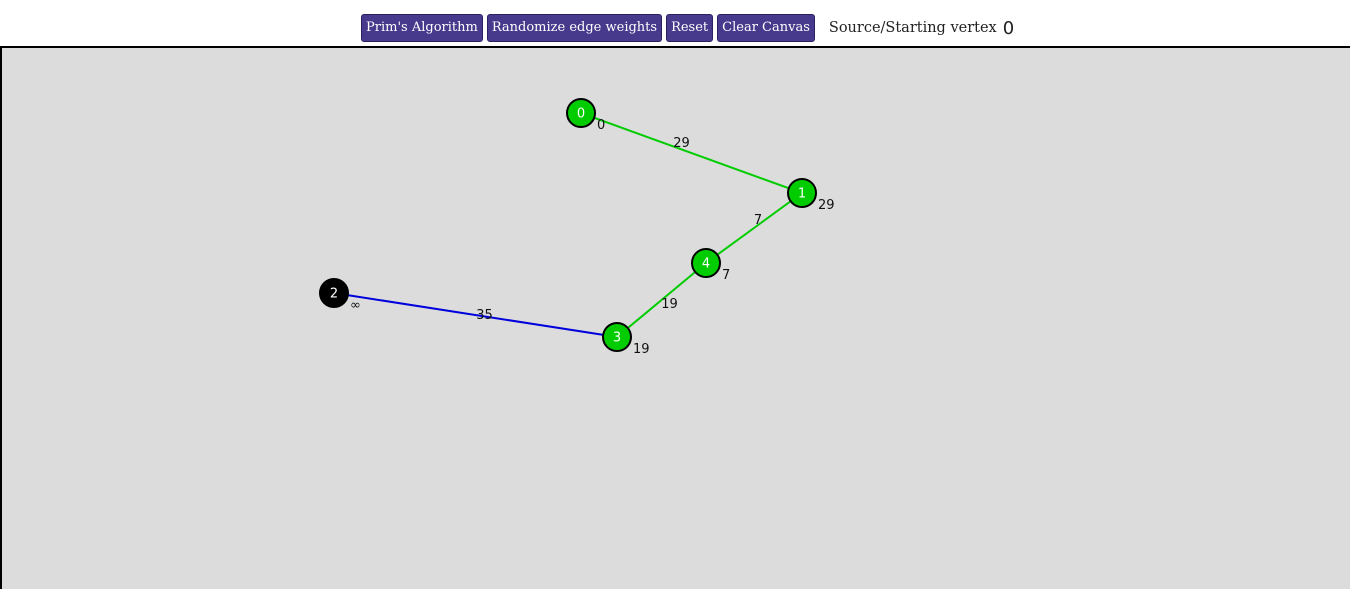  What do you see at coordinates (585, 115) in the screenshot?
I see `vertex-0: 00` at bounding box center [585, 115].